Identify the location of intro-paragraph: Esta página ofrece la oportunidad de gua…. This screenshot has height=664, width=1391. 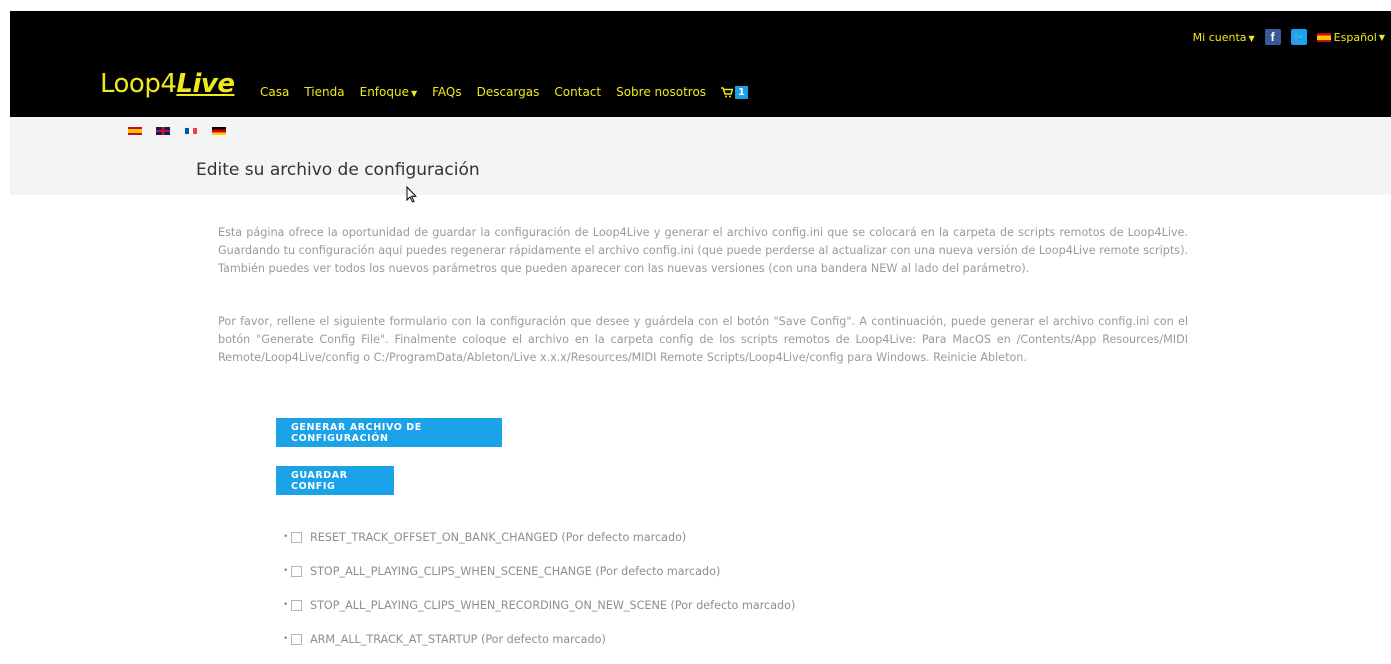
(703, 250).